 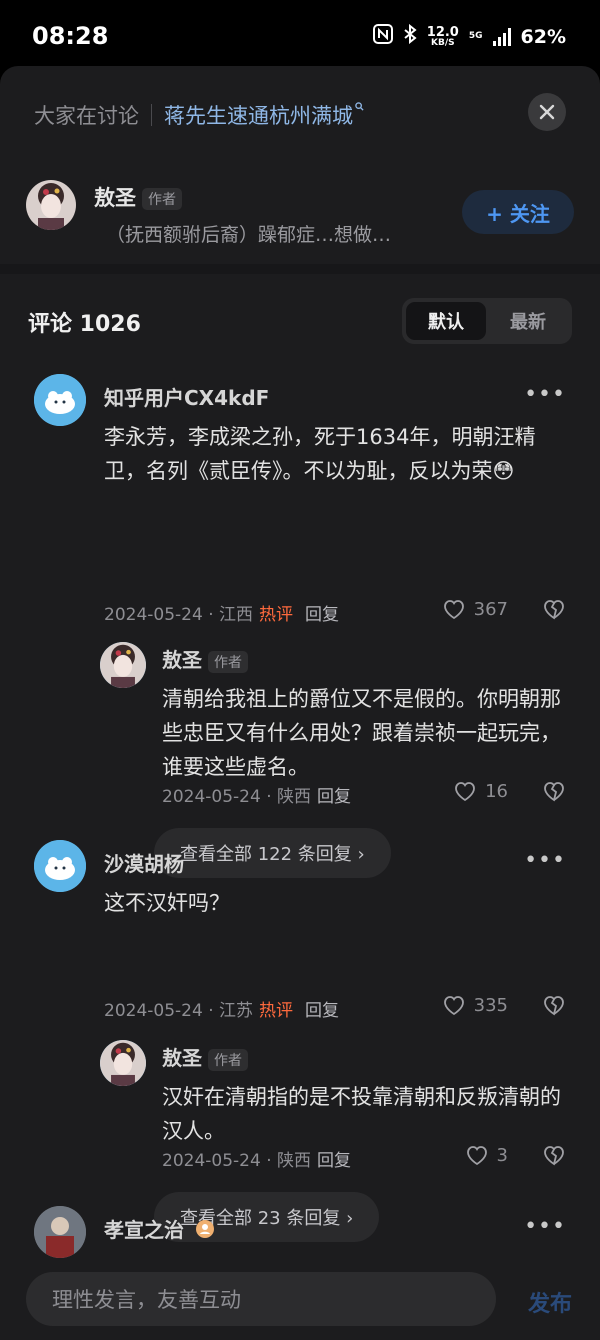 I want to click on topic-link: 蒋先生速通杭州满城, so click(x=258, y=115).